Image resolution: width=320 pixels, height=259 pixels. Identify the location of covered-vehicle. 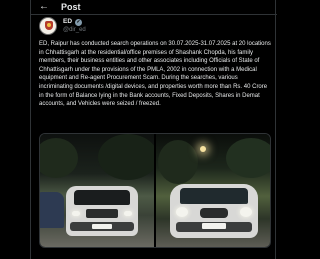
(52, 210).